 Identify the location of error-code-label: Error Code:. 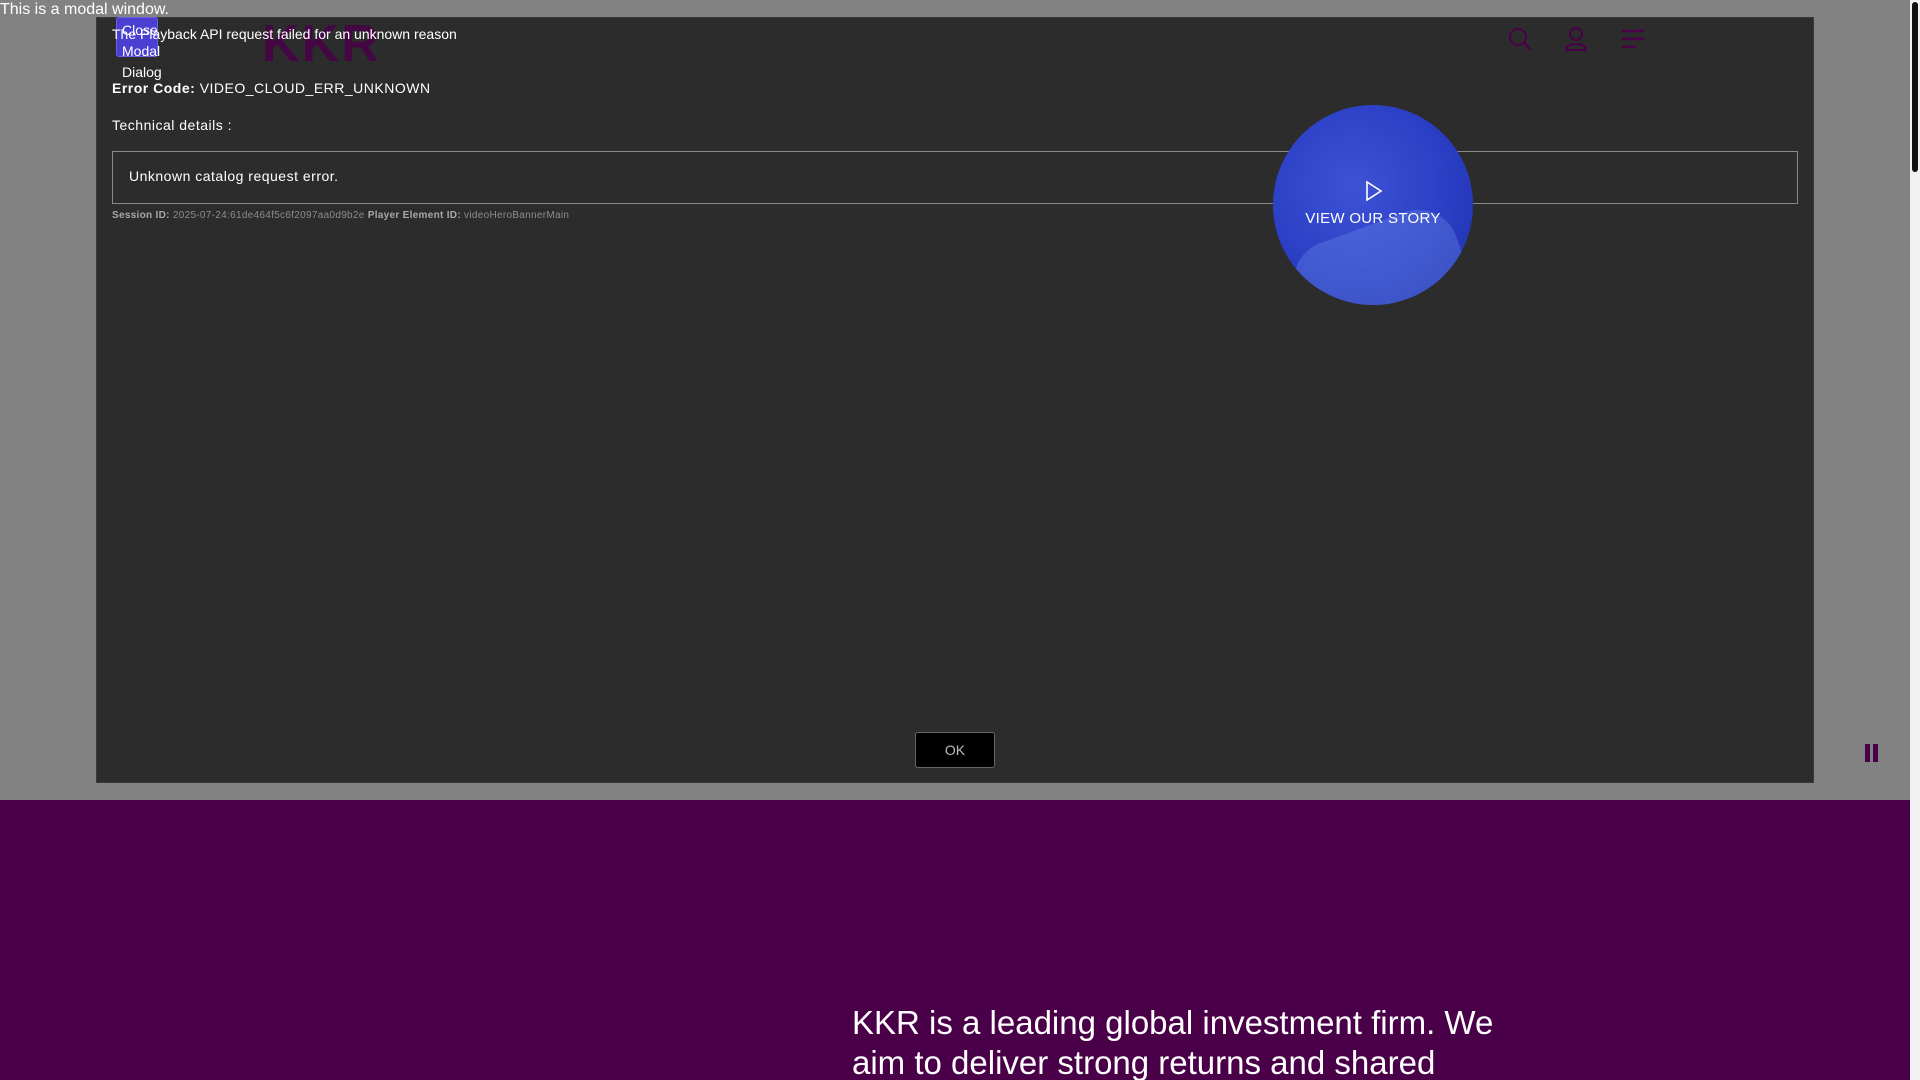
(154, 88).